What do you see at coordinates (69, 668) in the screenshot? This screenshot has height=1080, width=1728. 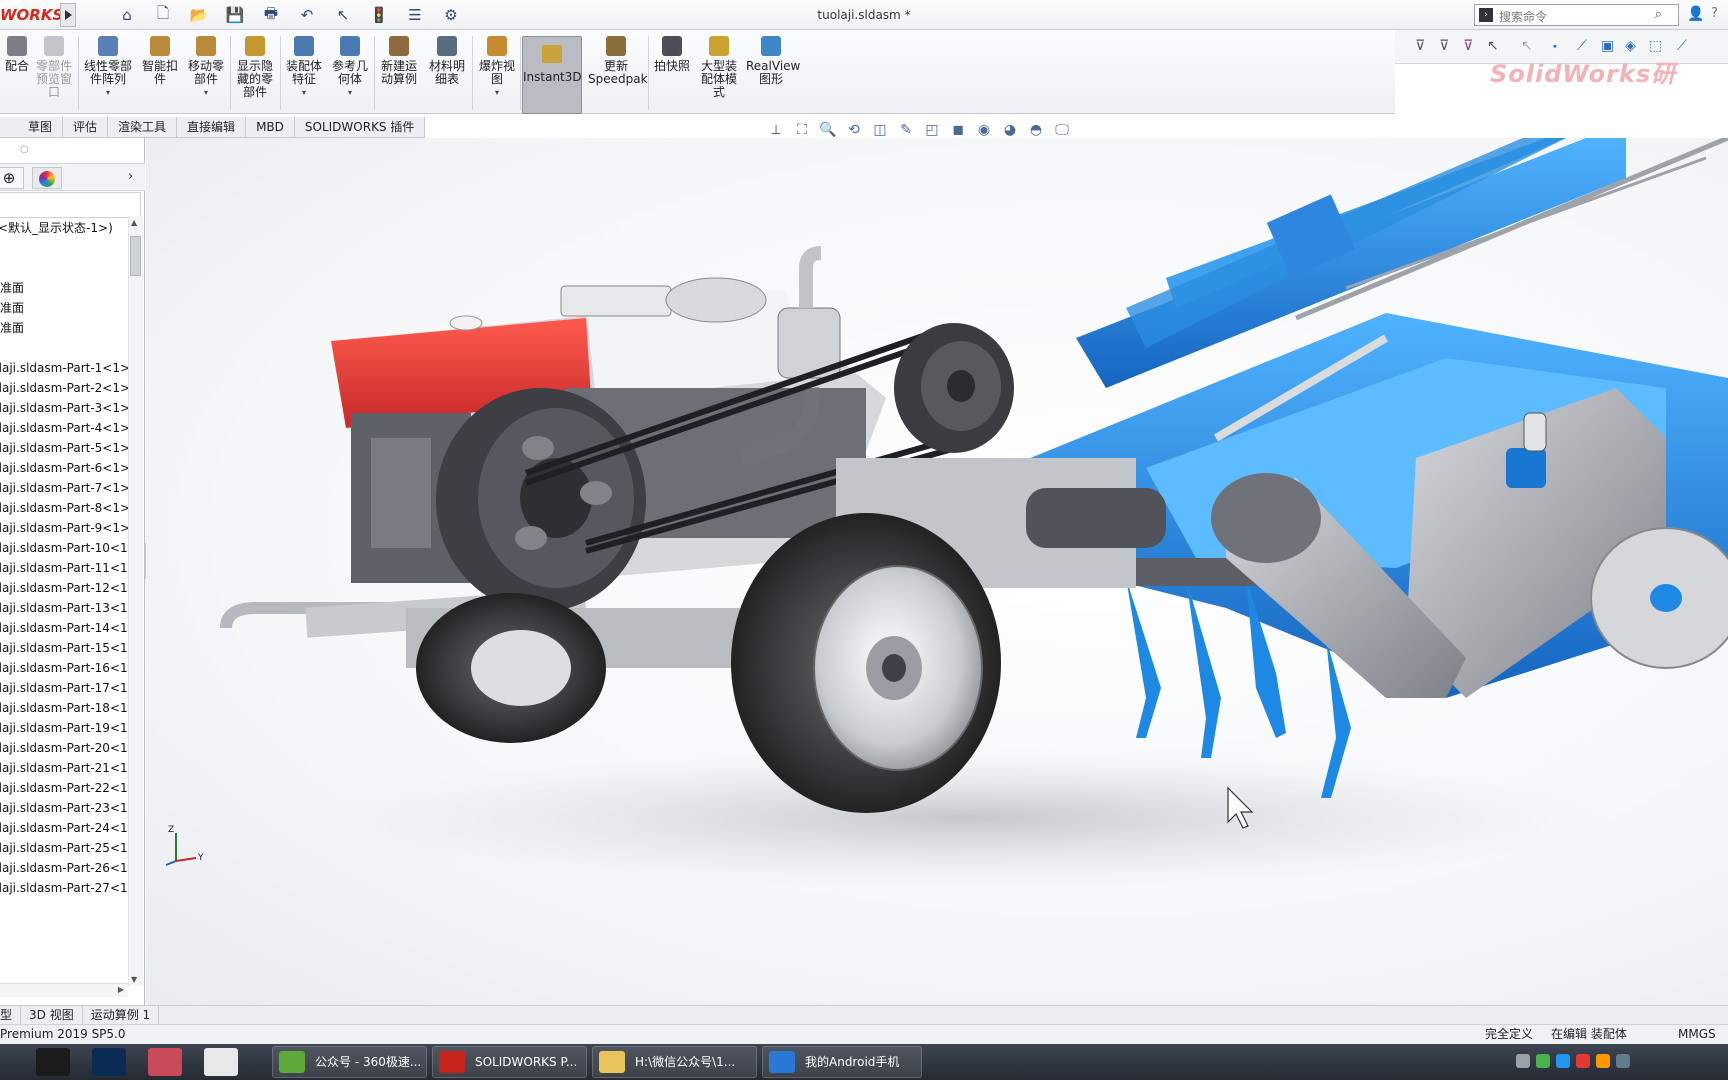 I see `tree-part-item: tuolaji.sldasm-Part-16<1>` at bounding box center [69, 668].